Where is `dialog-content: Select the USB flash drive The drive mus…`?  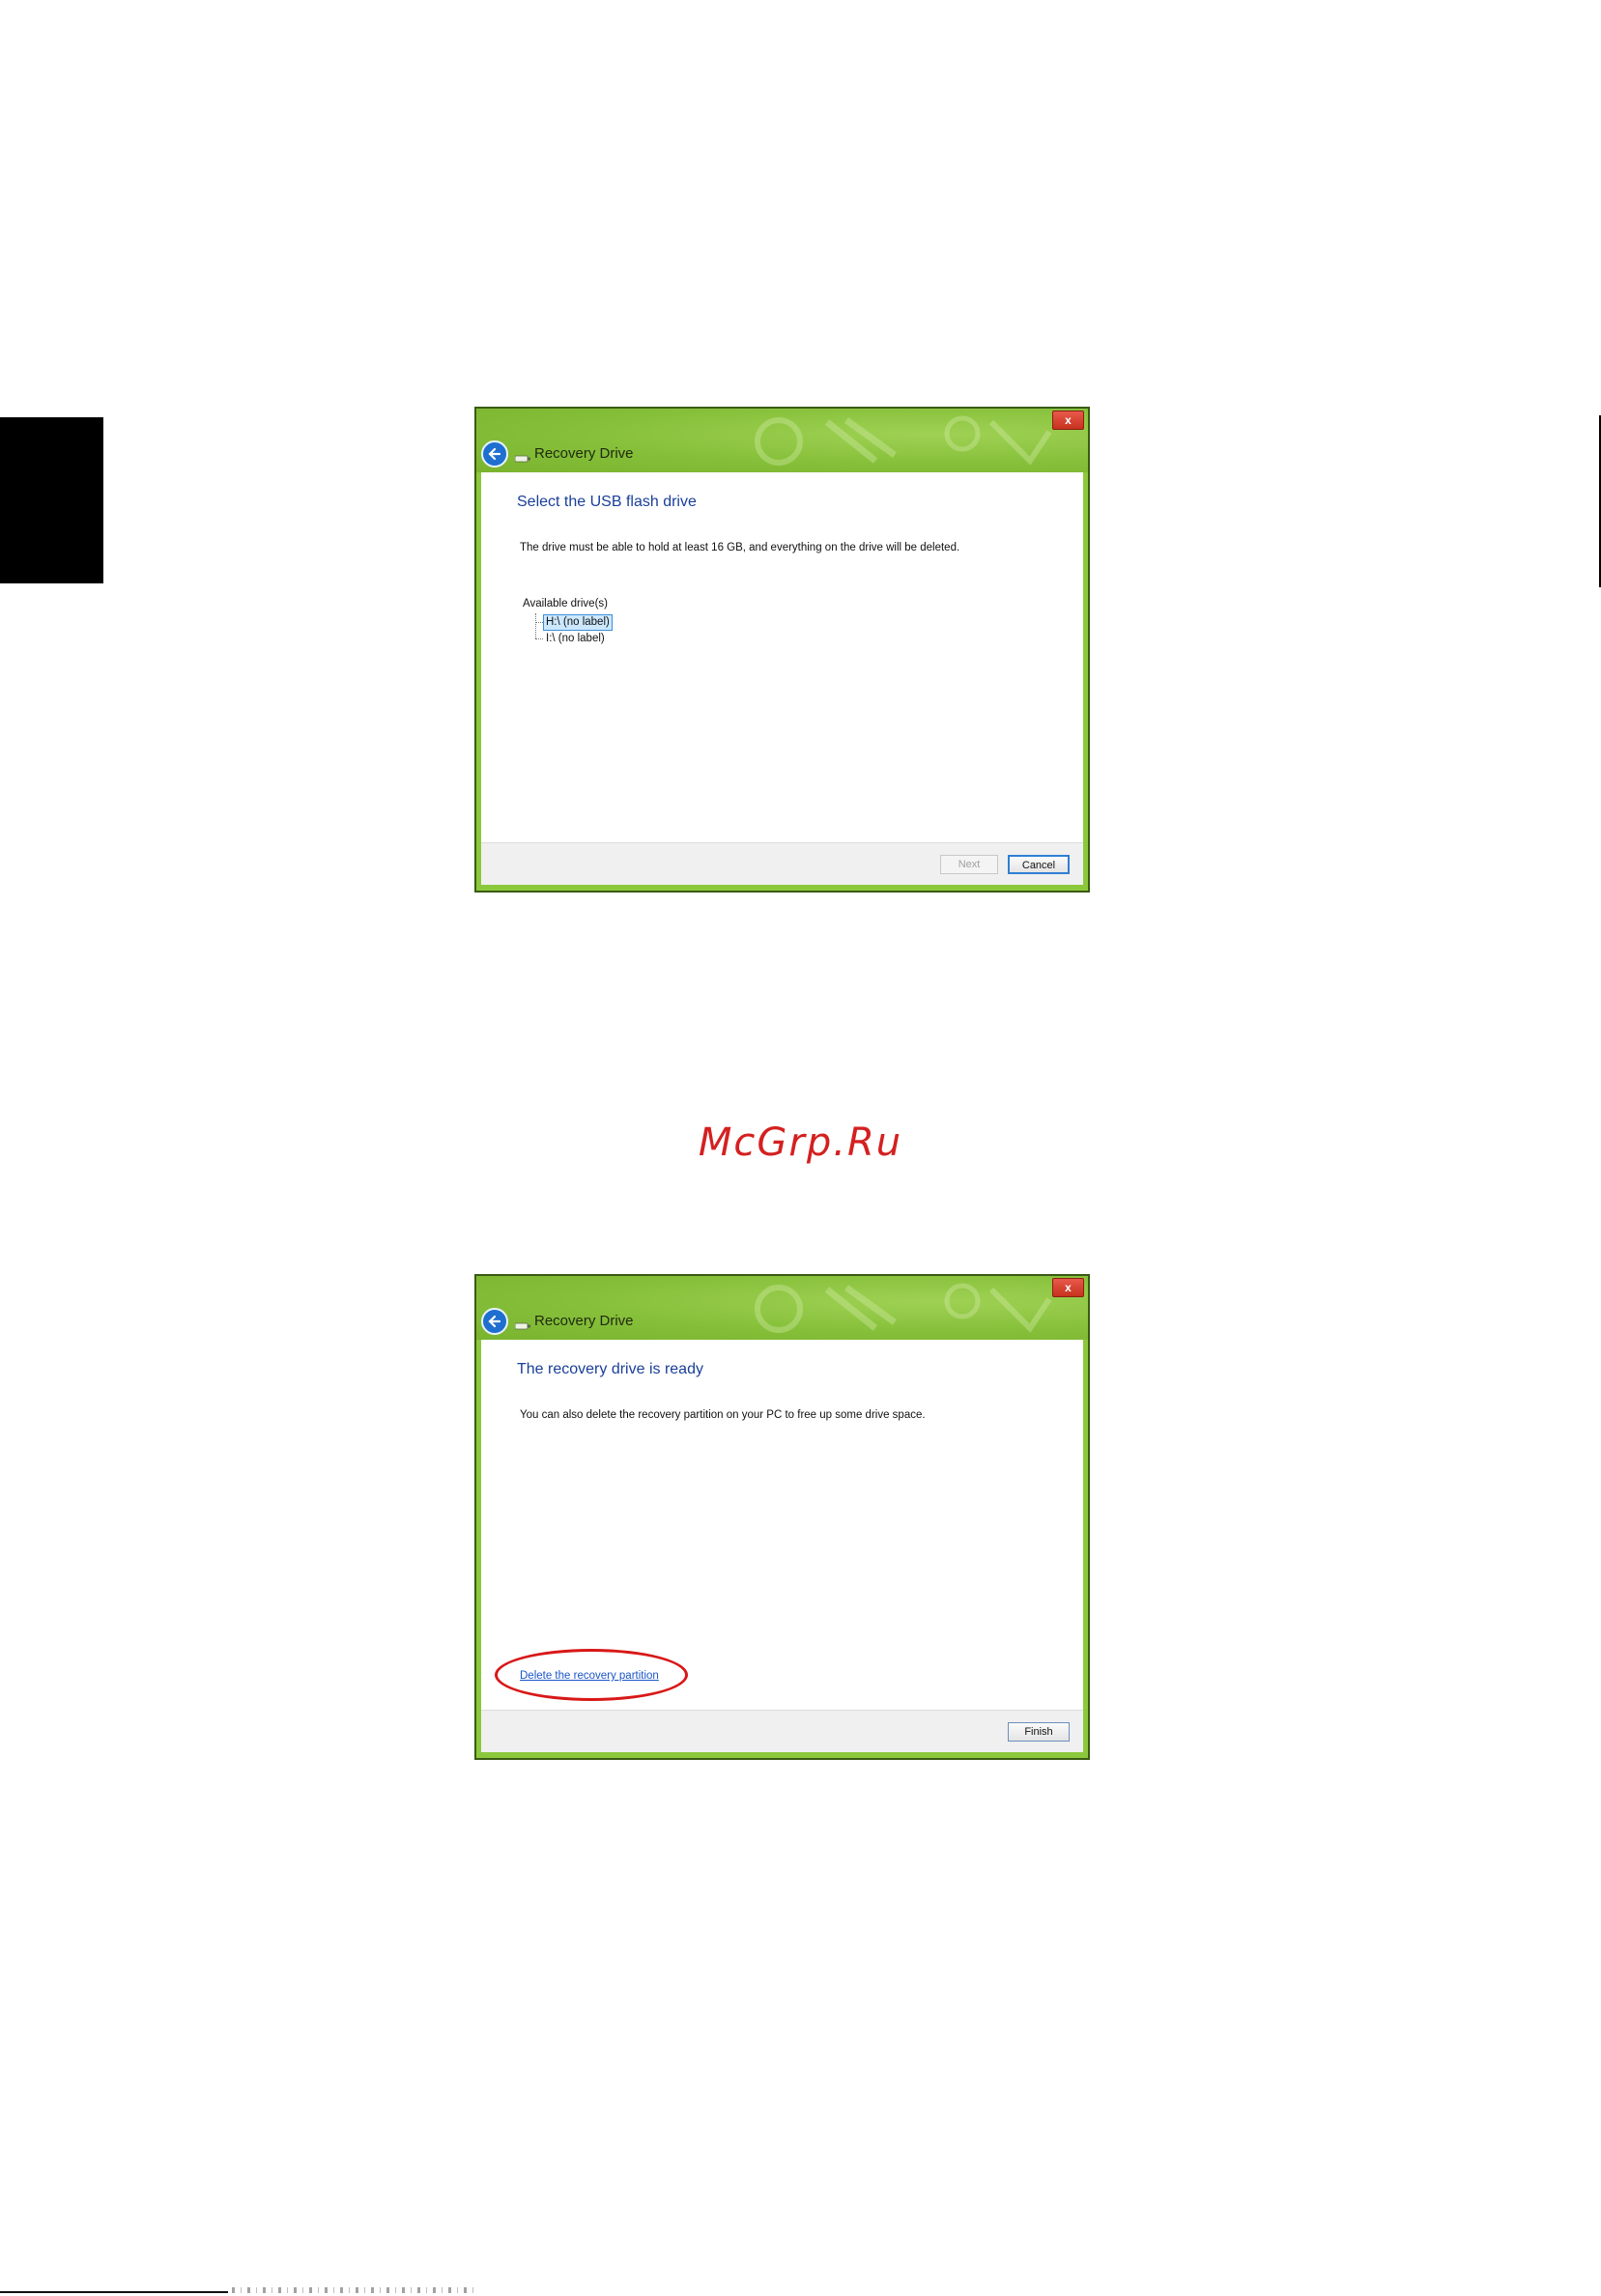
dialog-content: Select the USB flash drive The drive mus… is located at coordinates (782, 657).